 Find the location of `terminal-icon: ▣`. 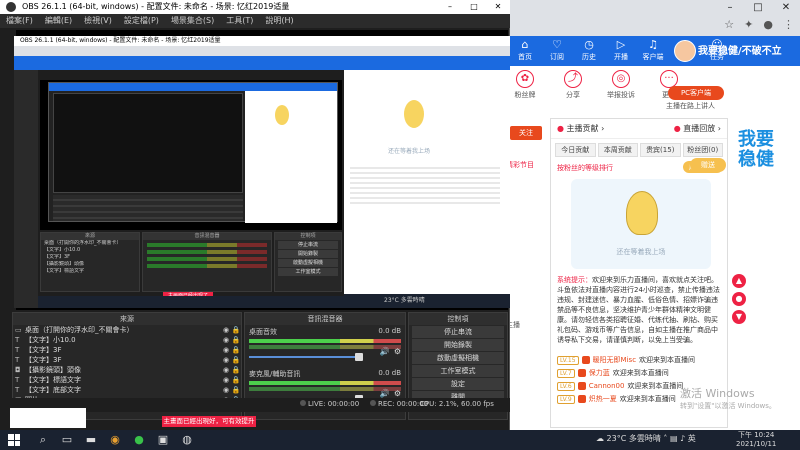

terminal-icon: ▣ is located at coordinates (163, 440).